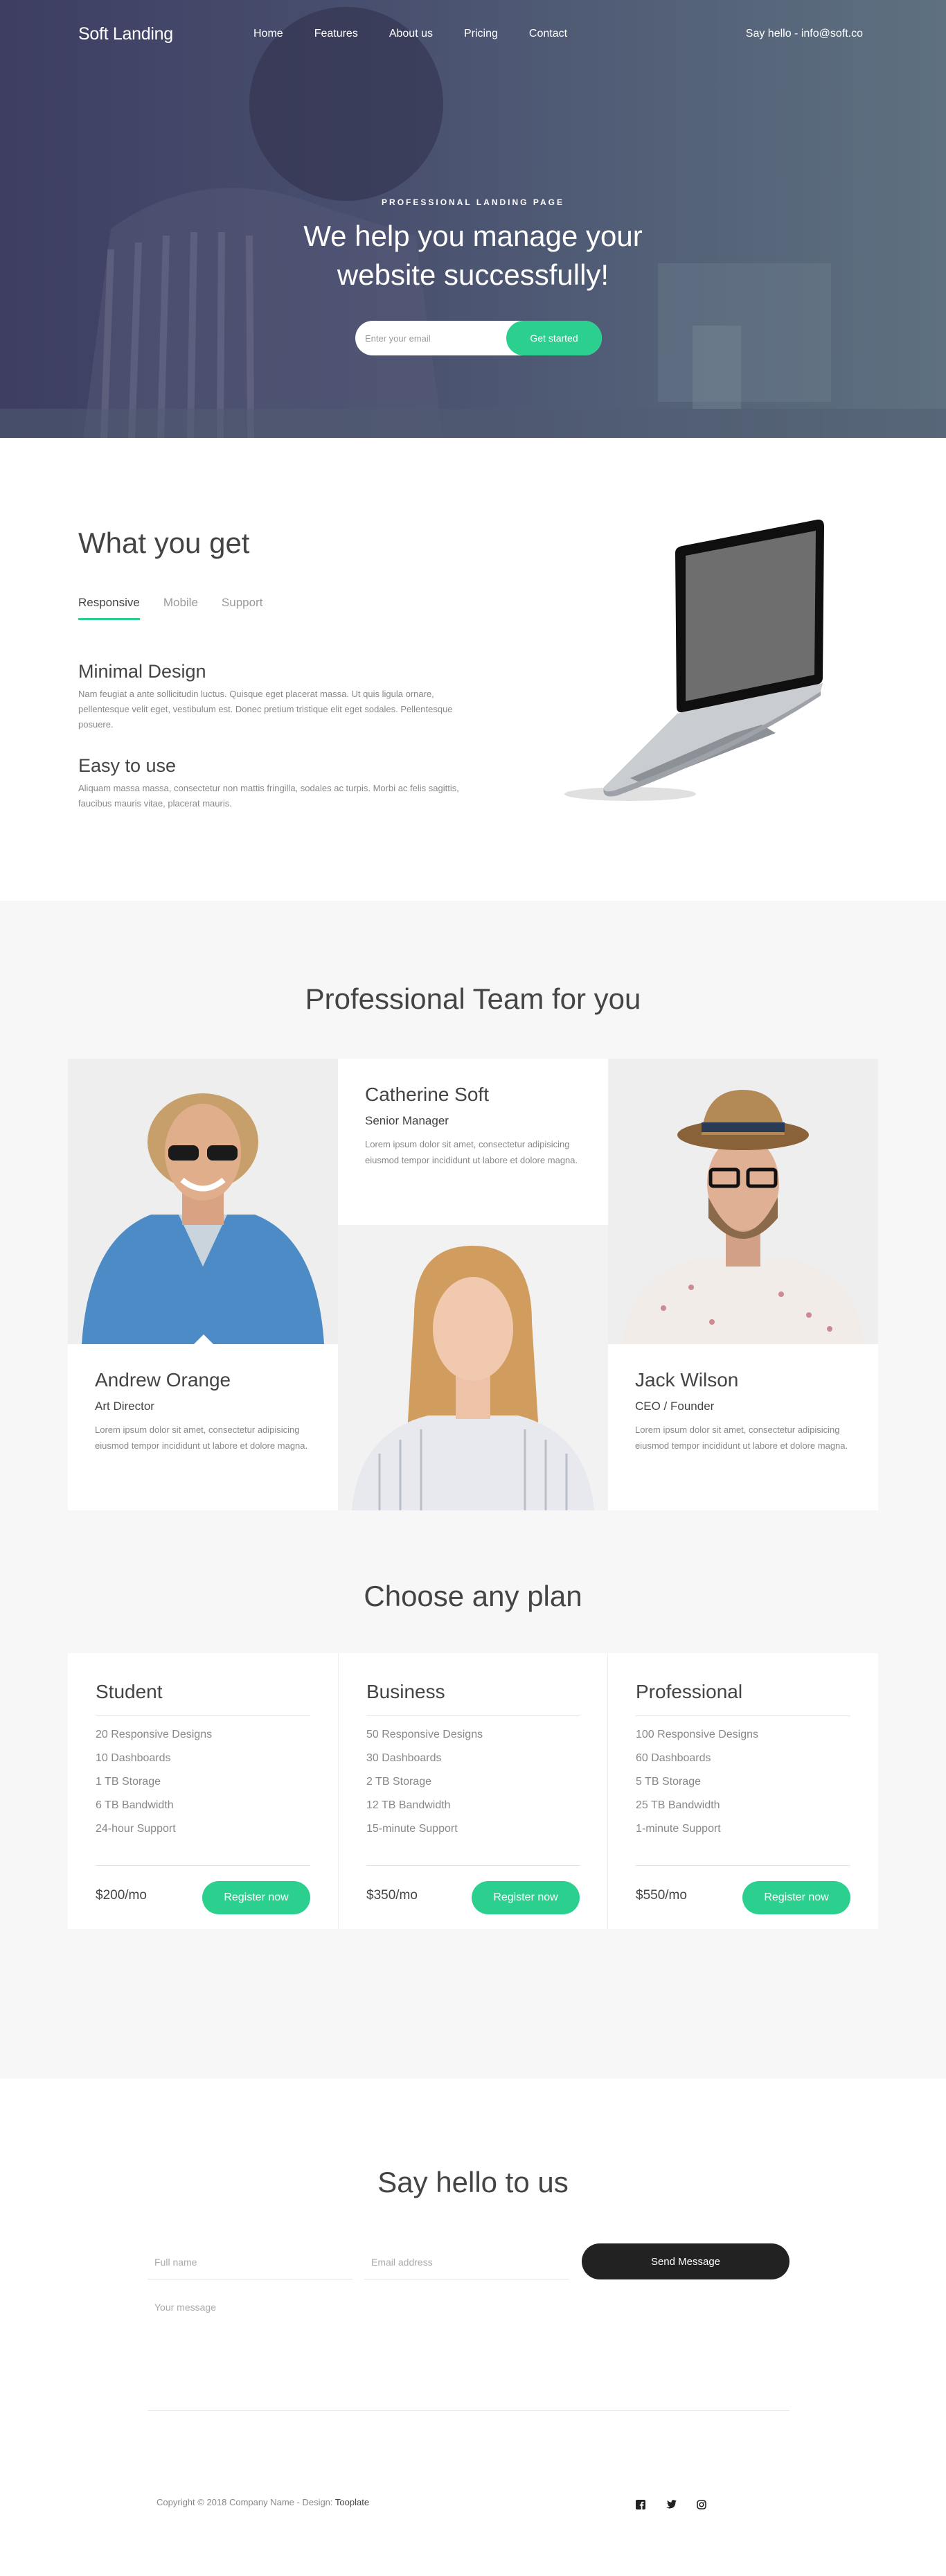 The width and height of the screenshot is (946, 2576). I want to click on hero-eyebrow: PROFESSIONAL LANDING PAGE, so click(473, 202).